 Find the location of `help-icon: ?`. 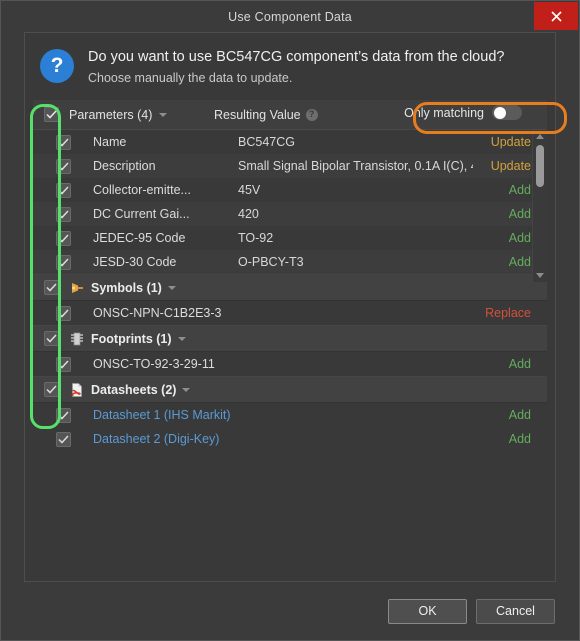

help-icon: ? is located at coordinates (311, 114).